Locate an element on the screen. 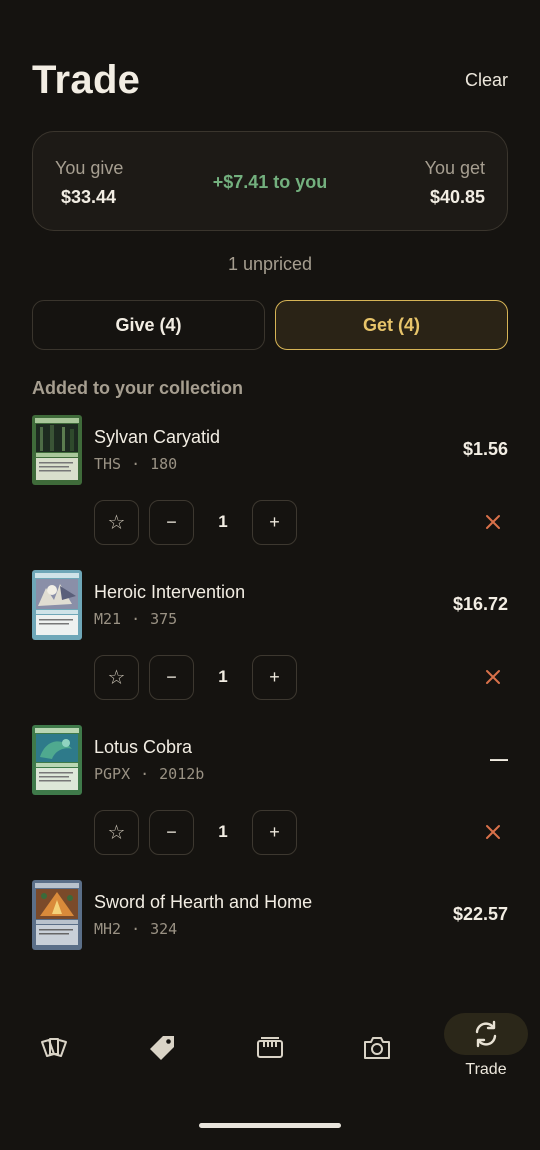 The image size is (540, 1150). card-number: 375 is located at coordinates (164, 619).